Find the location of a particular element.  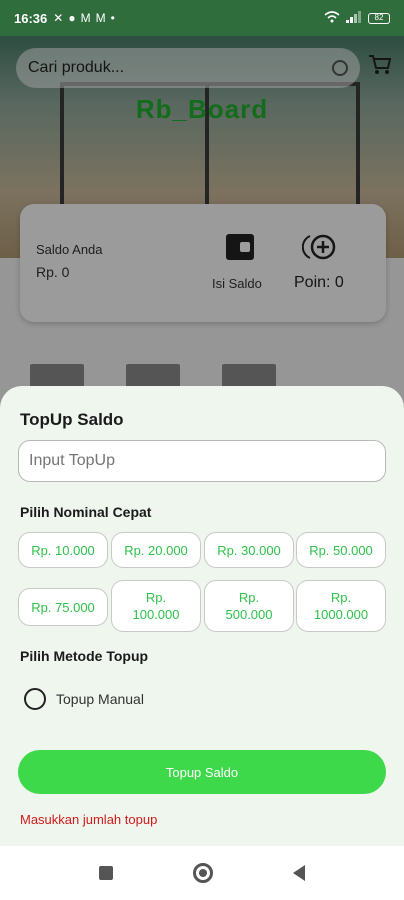

topup-submit-button: Topup Saldo is located at coordinates (202, 772).